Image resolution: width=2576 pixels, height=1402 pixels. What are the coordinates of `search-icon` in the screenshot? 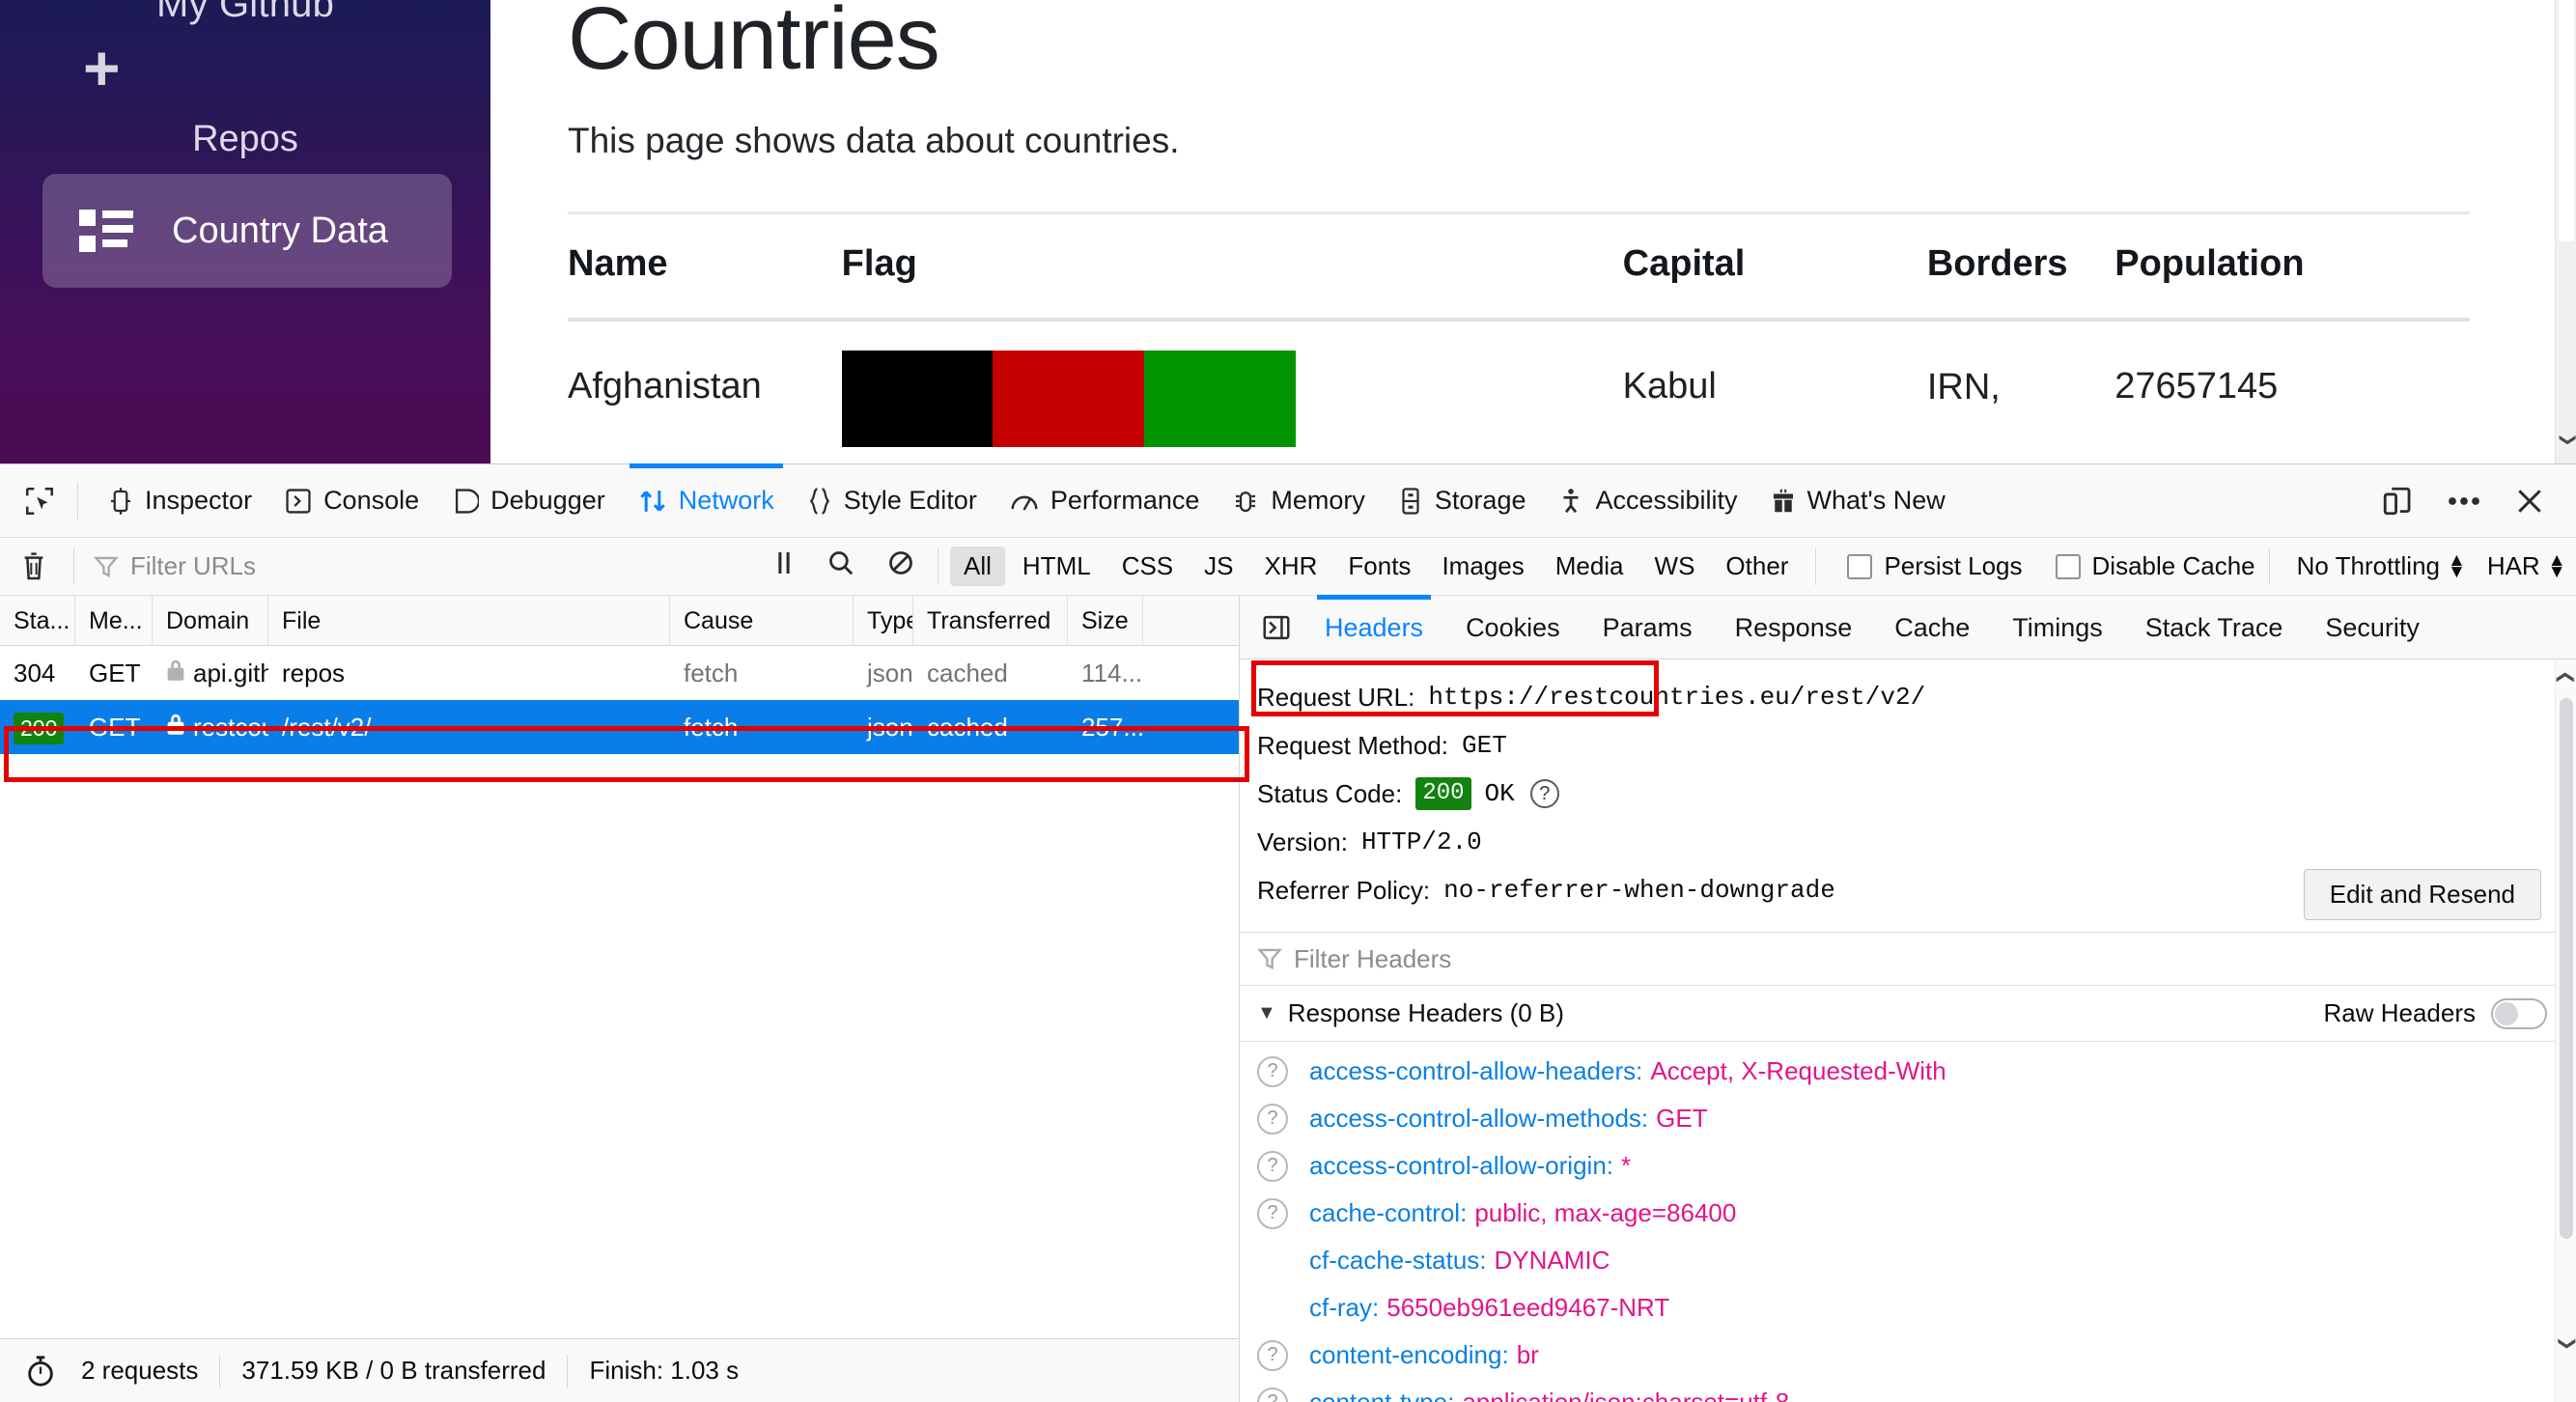 It's located at (841, 566).